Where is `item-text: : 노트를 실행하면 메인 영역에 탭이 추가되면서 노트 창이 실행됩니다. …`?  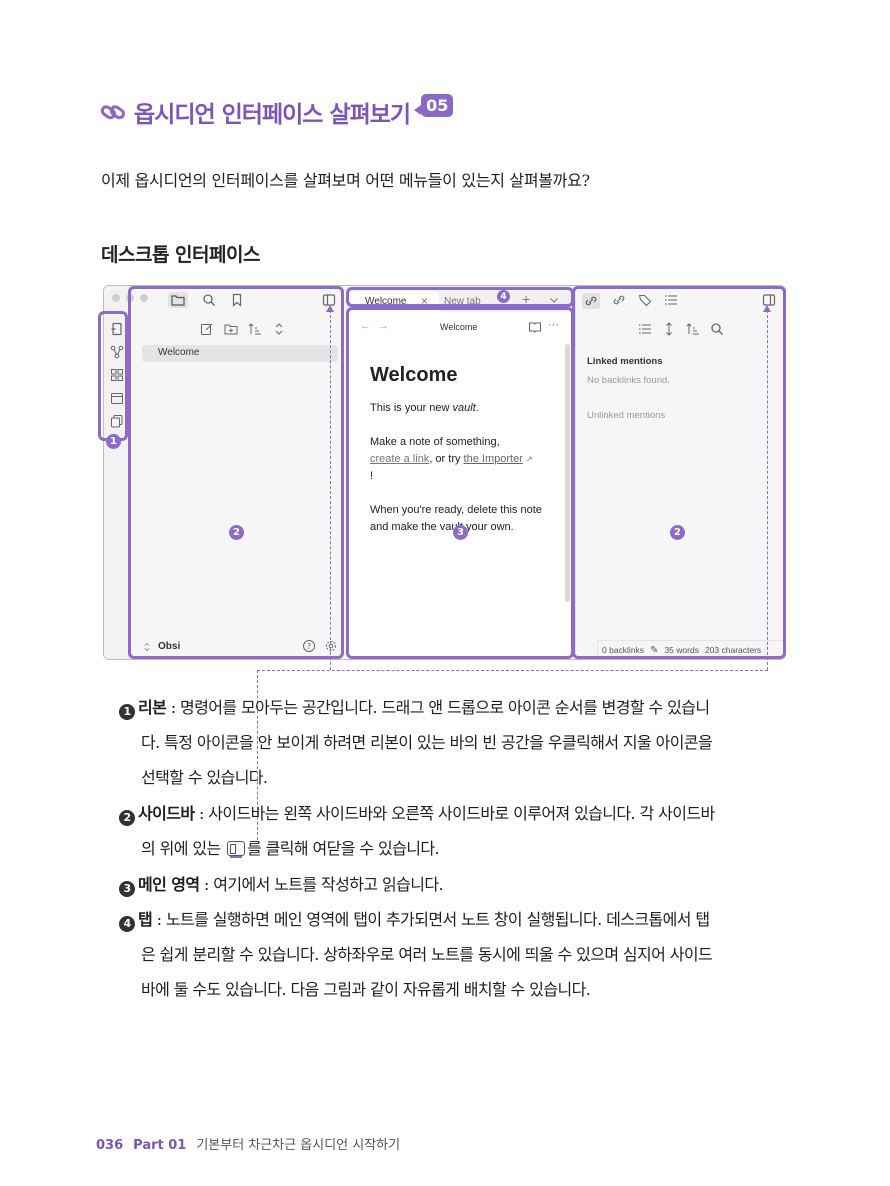
item-text: : 노트를 실행하면 메인 영역에 탭이 추가되면서 노트 창이 실행됩니다. … is located at coordinates (431, 919).